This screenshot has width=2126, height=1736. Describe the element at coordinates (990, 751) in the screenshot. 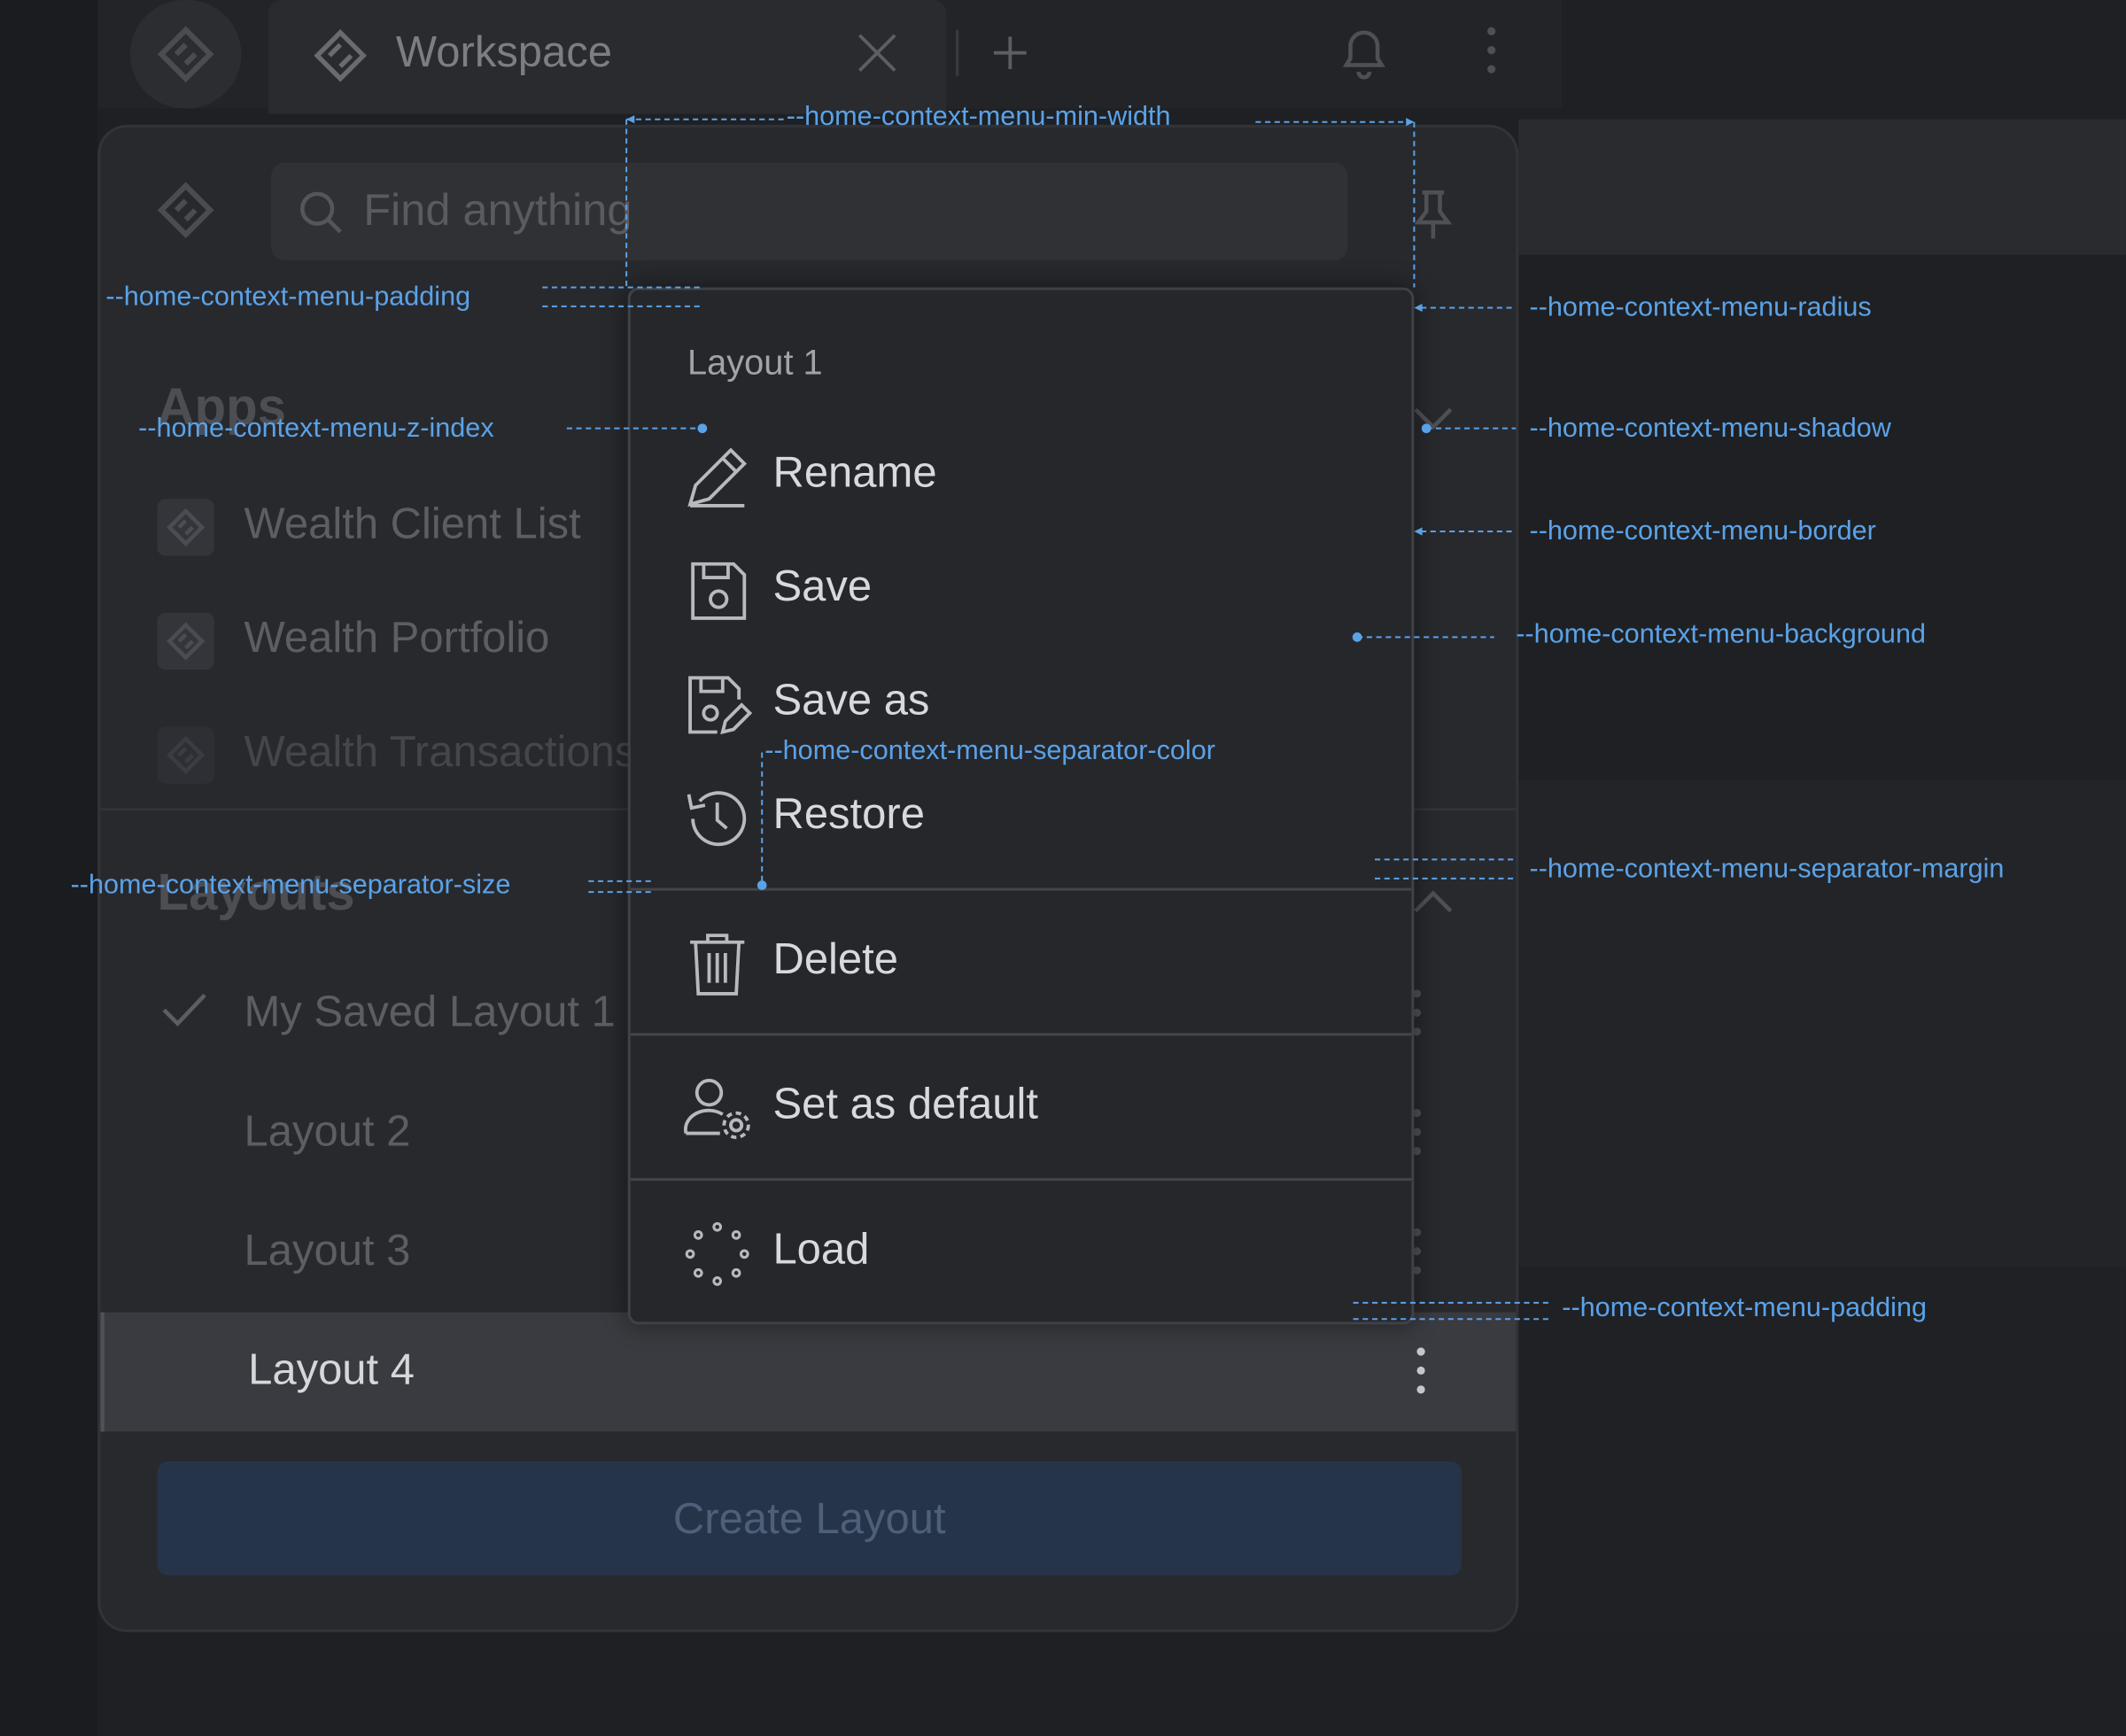

I see `annotation-separator-color: --home-context-menu-separator-color` at that location.